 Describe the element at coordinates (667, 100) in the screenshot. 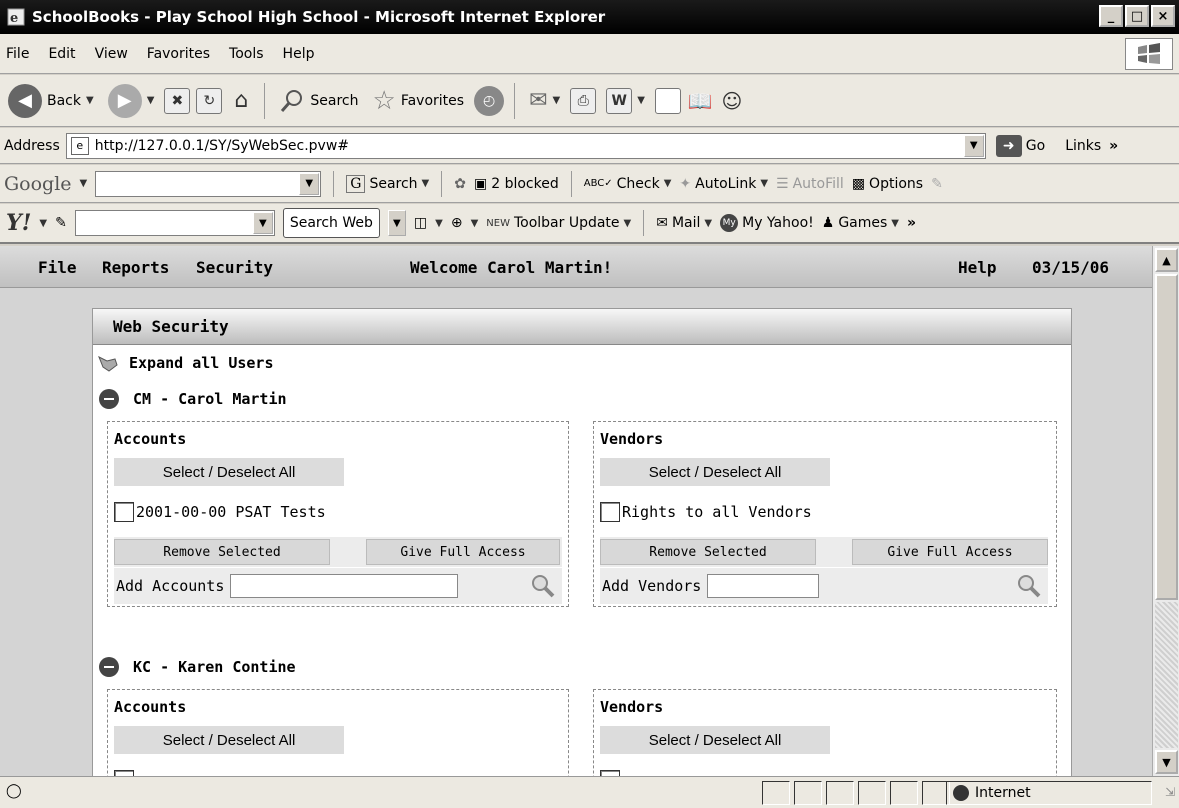

I see `discuss-icon` at that location.